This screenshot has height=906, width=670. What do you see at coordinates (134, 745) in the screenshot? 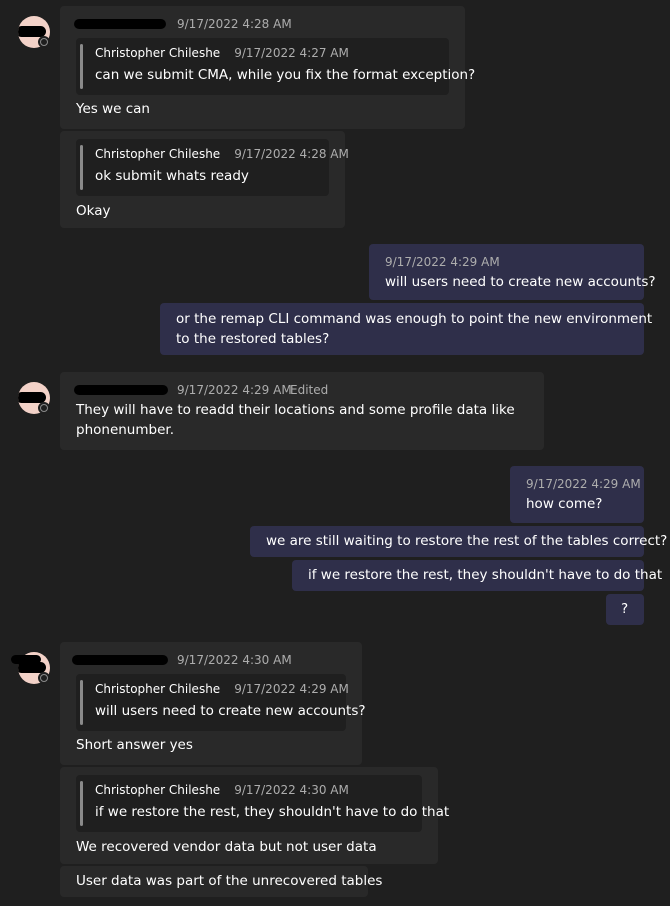
I see `message-text: Short answer yes` at bounding box center [134, 745].